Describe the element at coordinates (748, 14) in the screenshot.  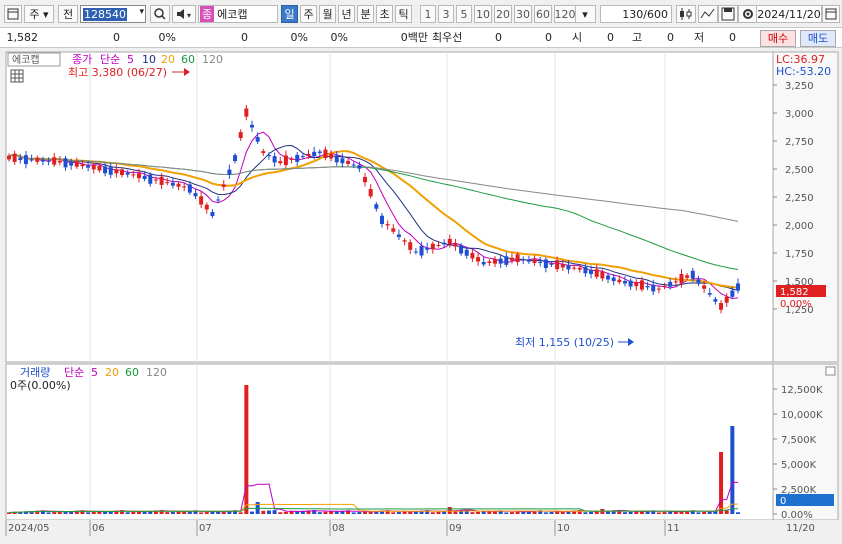
I see `gear-icon` at that location.